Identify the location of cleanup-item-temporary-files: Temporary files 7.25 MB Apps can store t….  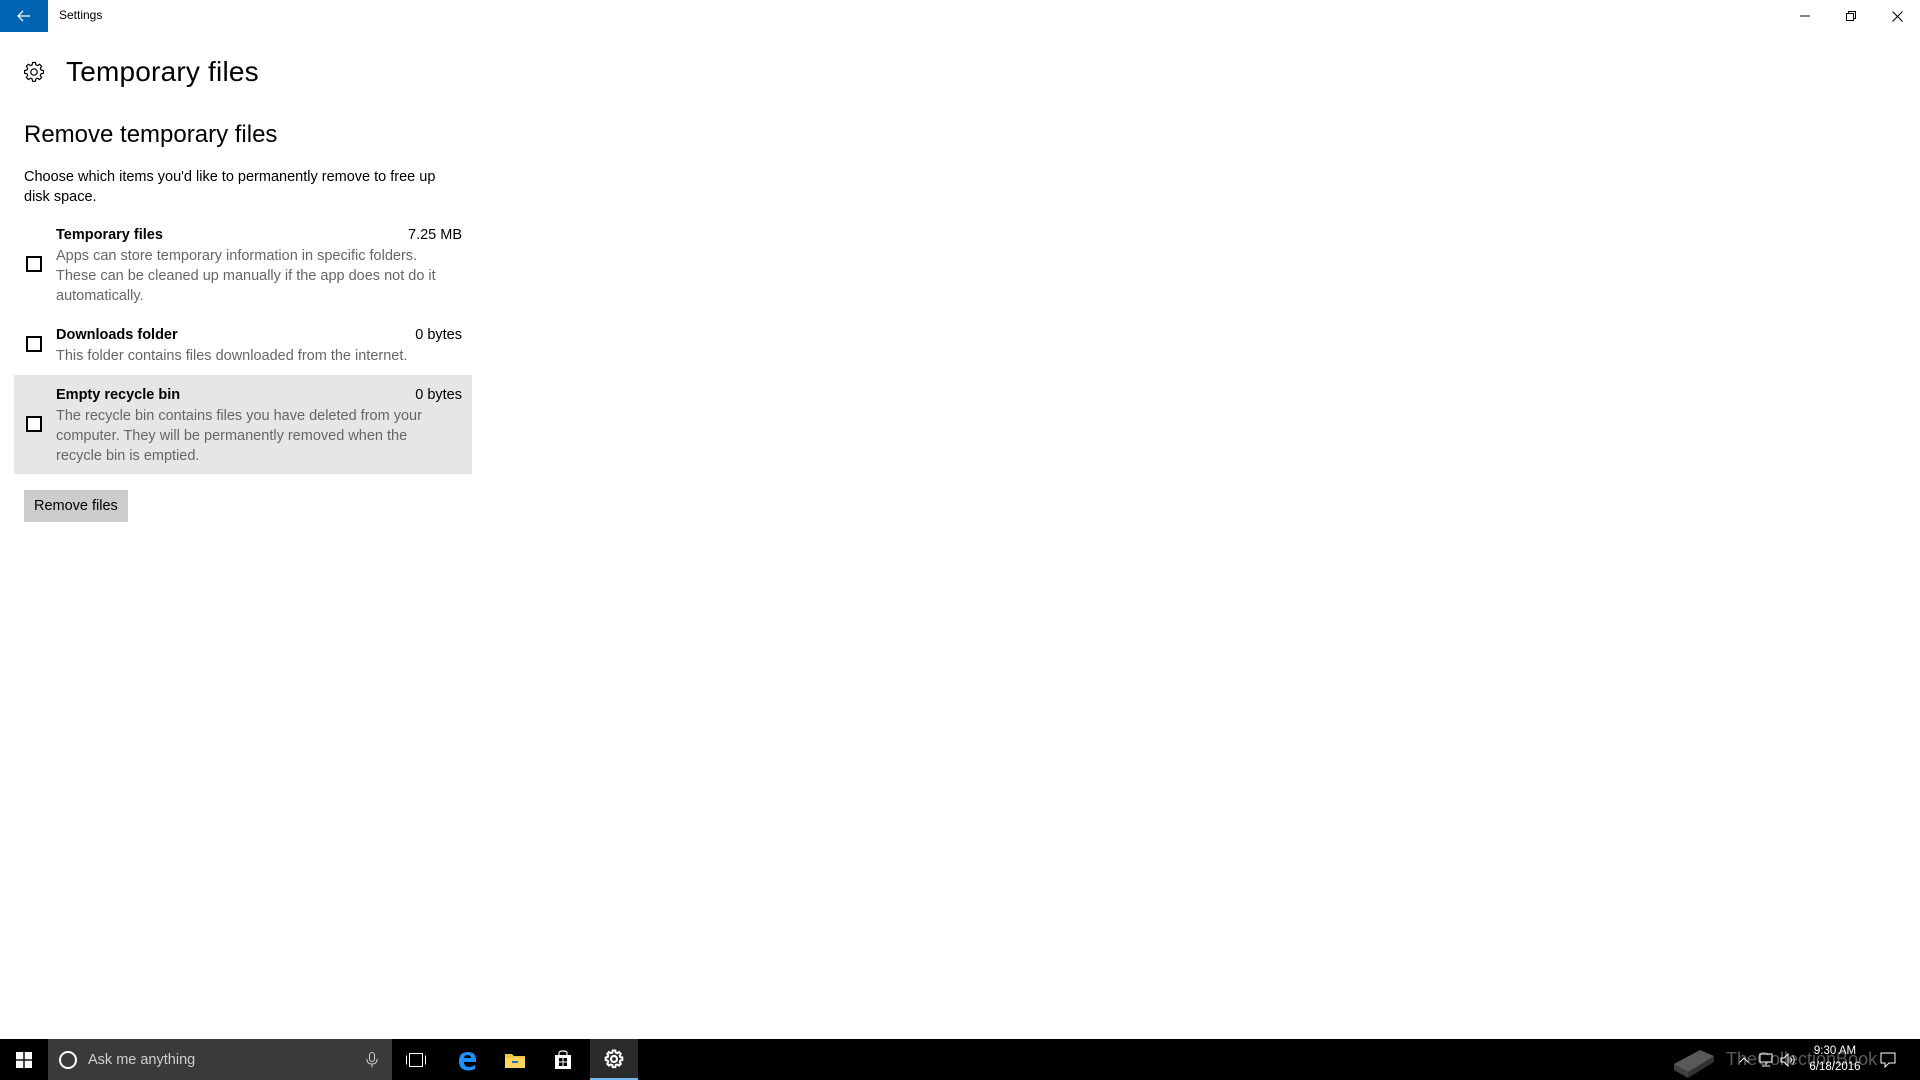
(243, 266).